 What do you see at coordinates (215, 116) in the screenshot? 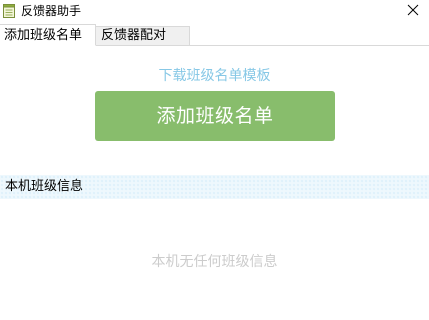
I see `add-class-list-button: 添加班级名单` at bounding box center [215, 116].